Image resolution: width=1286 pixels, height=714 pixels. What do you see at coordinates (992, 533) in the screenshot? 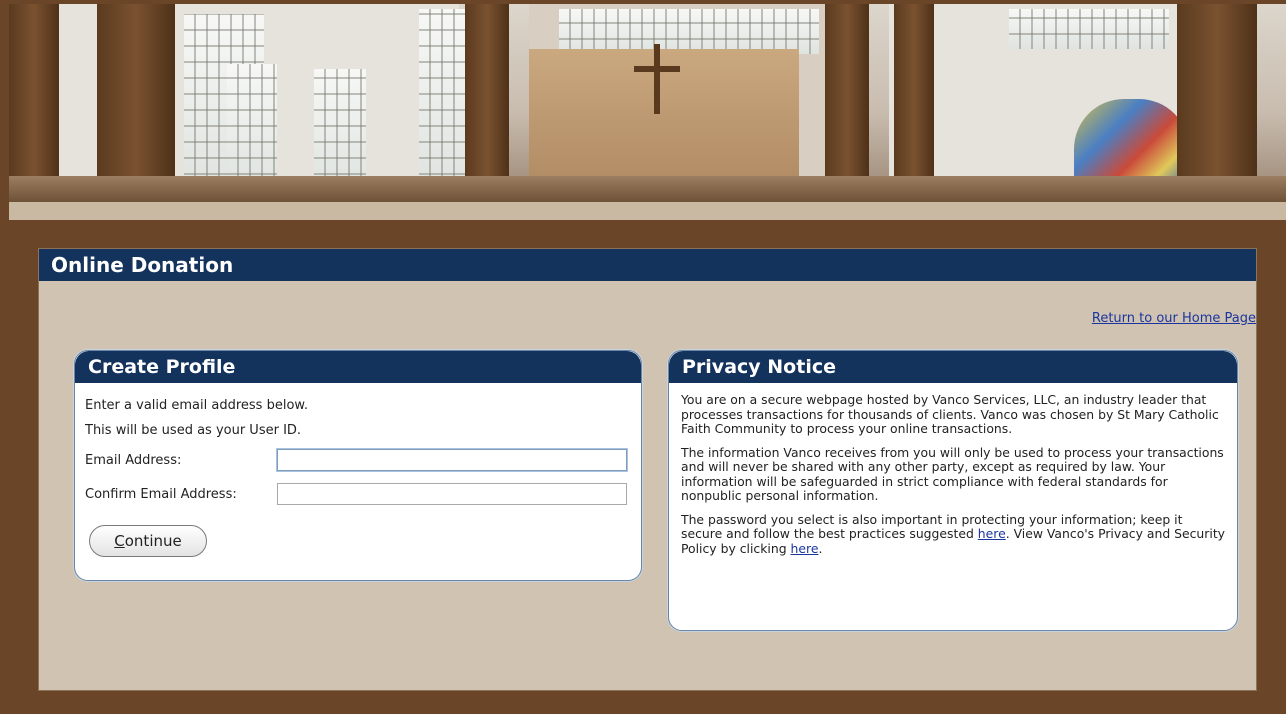
I see `best-practices-link: here` at bounding box center [992, 533].